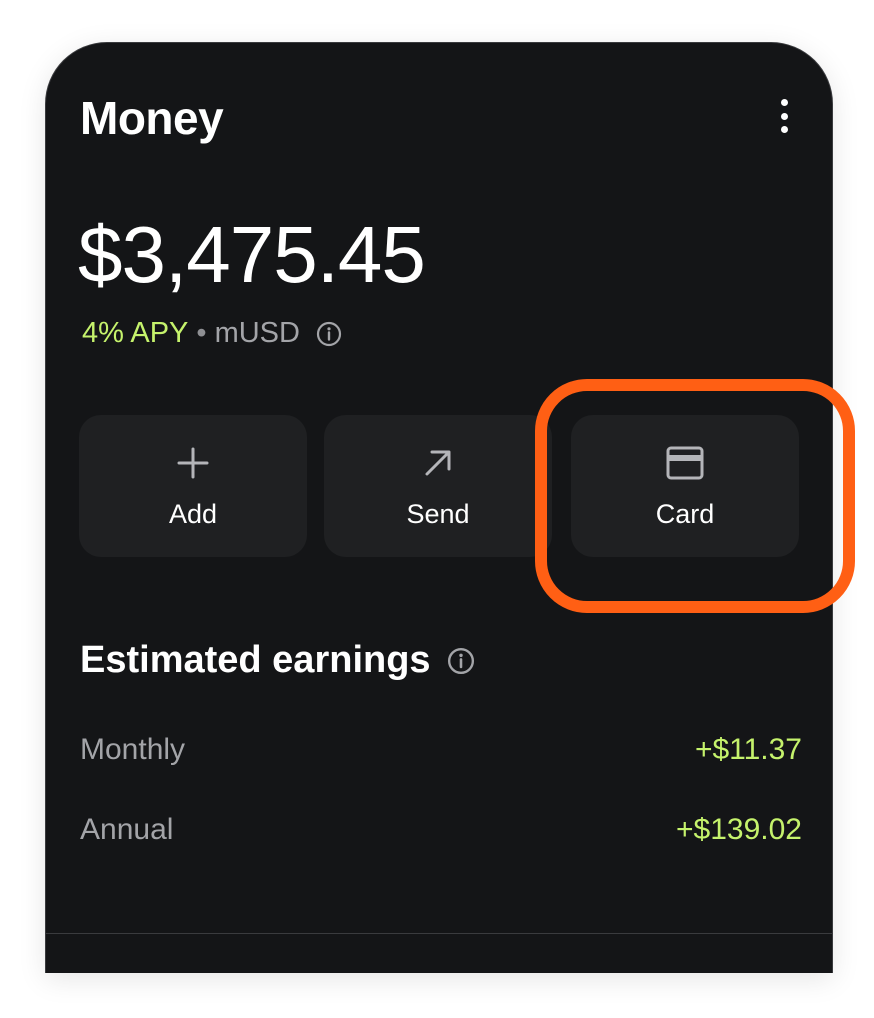 Image resolution: width=874 pixels, height=1018 pixels. I want to click on arrow-up-right-icon, so click(438, 463).